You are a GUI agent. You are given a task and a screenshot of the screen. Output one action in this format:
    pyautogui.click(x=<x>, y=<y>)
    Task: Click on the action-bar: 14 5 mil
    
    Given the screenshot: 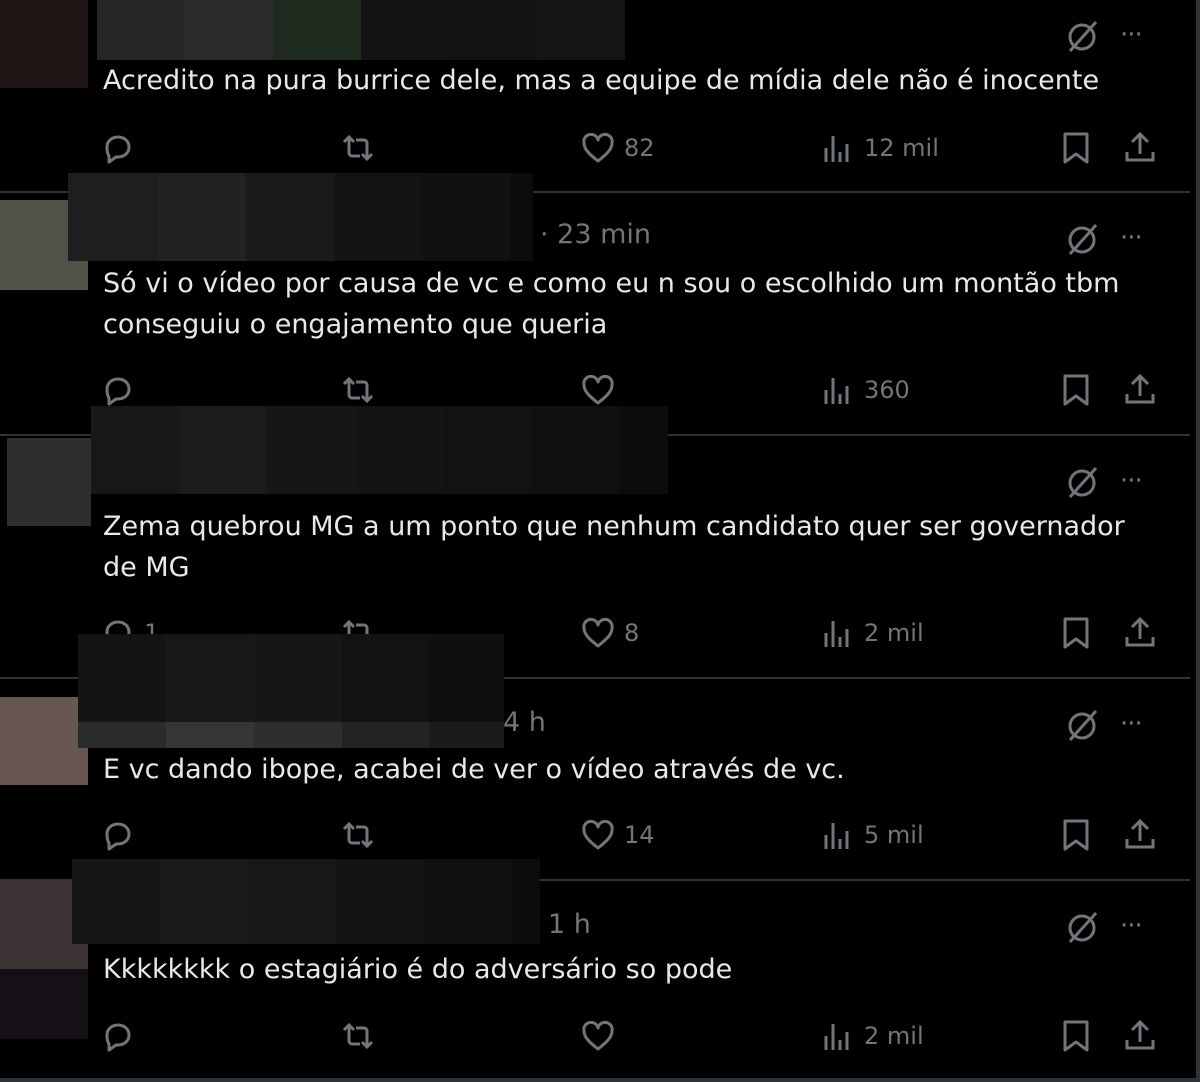 What is the action you would take?
    pyautogui.click(x=635, y=835)
    